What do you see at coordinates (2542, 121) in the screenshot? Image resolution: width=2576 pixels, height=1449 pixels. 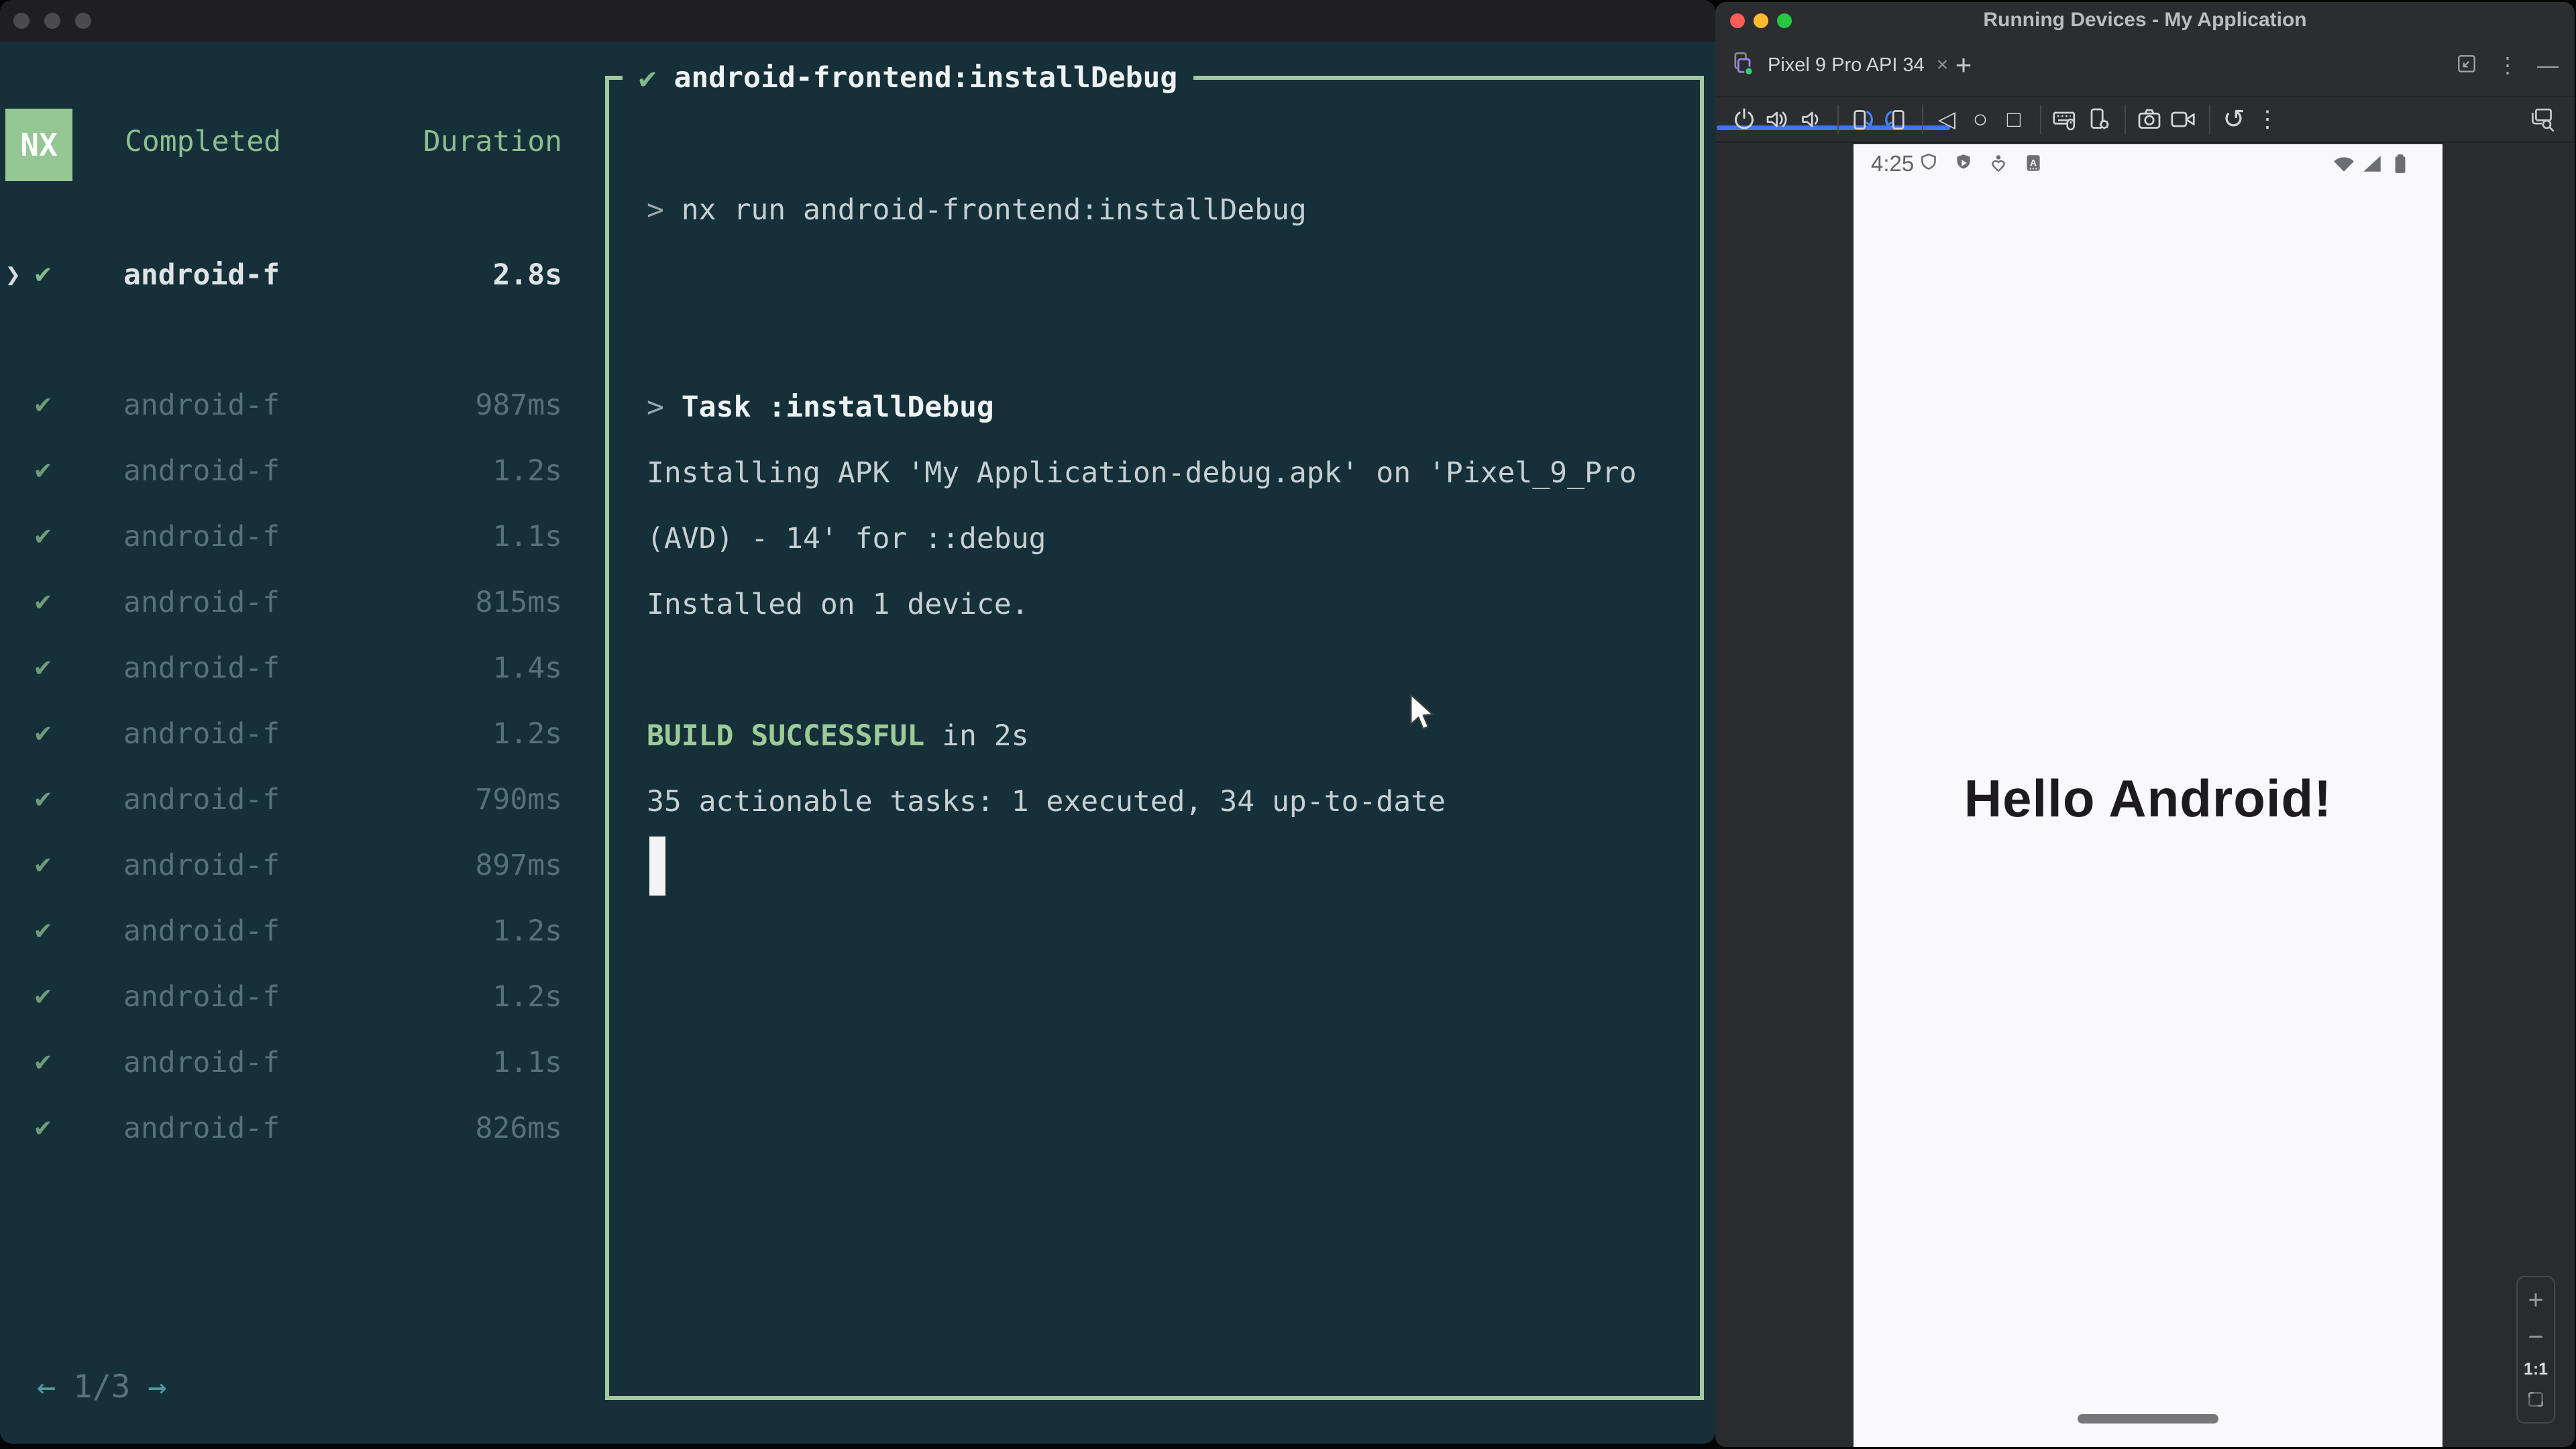 I see `preview-screens-icon` at bounding box center [2542, 121].